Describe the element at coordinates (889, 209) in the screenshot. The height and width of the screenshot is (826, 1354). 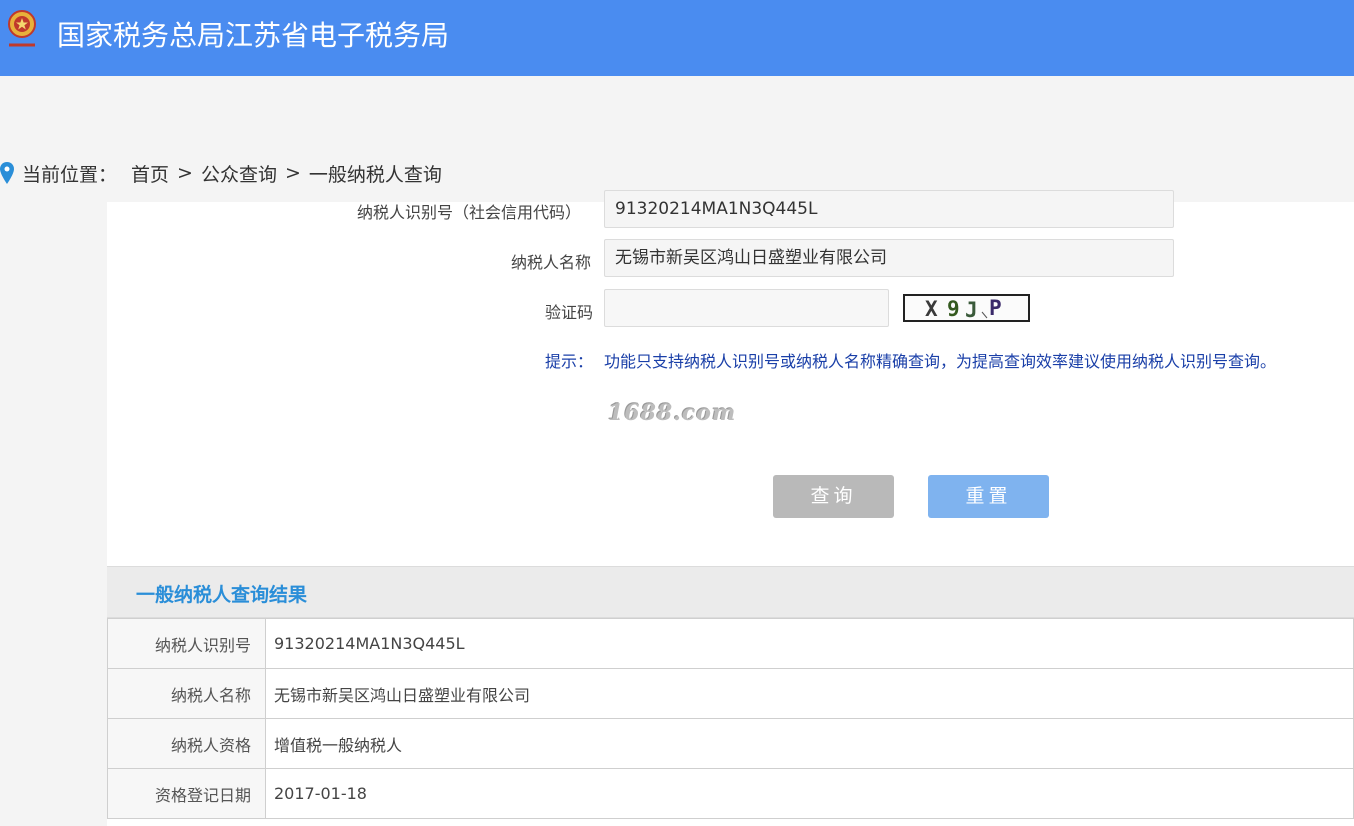
I see `taxpayer-id-input: 91320214MA1N3Q445L` at that location.